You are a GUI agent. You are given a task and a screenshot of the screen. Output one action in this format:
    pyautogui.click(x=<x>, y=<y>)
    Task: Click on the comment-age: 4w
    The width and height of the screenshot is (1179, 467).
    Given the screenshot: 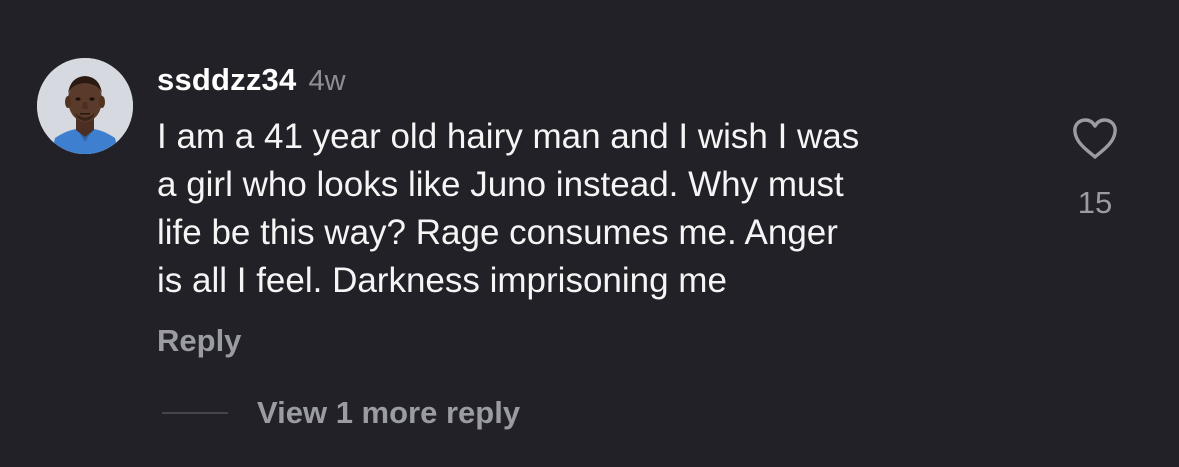 What is the action you would take?
    pyautogui.click(x=327, y=81)
    